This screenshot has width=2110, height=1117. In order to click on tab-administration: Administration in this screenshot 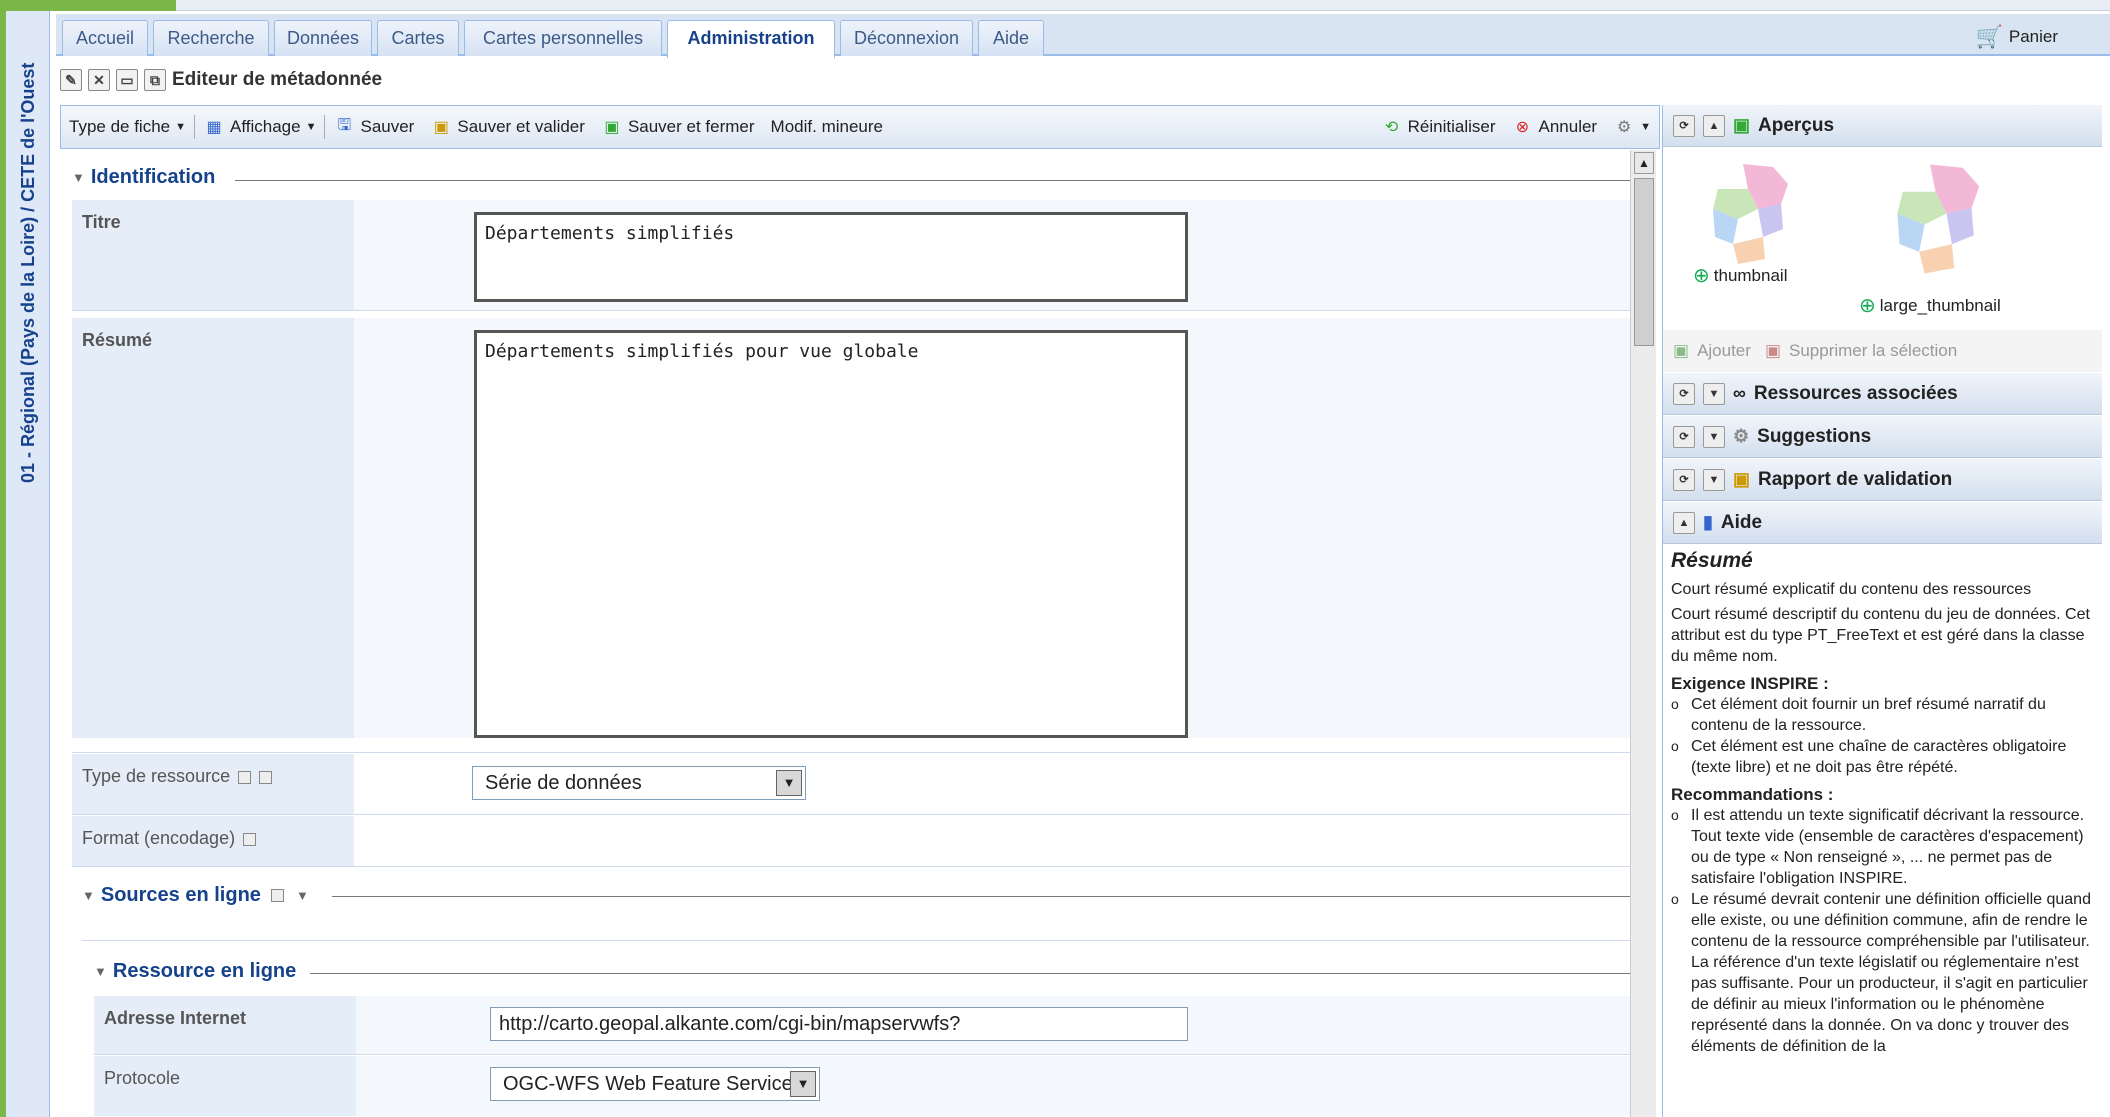, I will do `click(751, 39)`.